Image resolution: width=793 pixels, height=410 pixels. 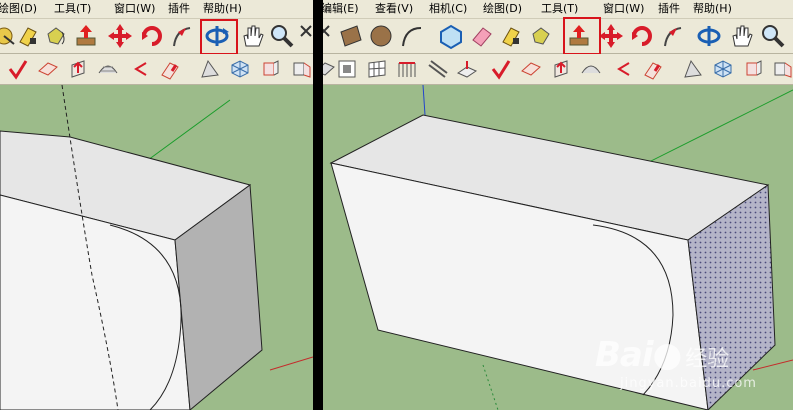 What do you see at coordinates (156, 9) in the screenshot?
I see `menu-bar: 绘图(D) 工具(T) 窗口(W) 插件 帮助(H)` at bounding box center [156, 9].